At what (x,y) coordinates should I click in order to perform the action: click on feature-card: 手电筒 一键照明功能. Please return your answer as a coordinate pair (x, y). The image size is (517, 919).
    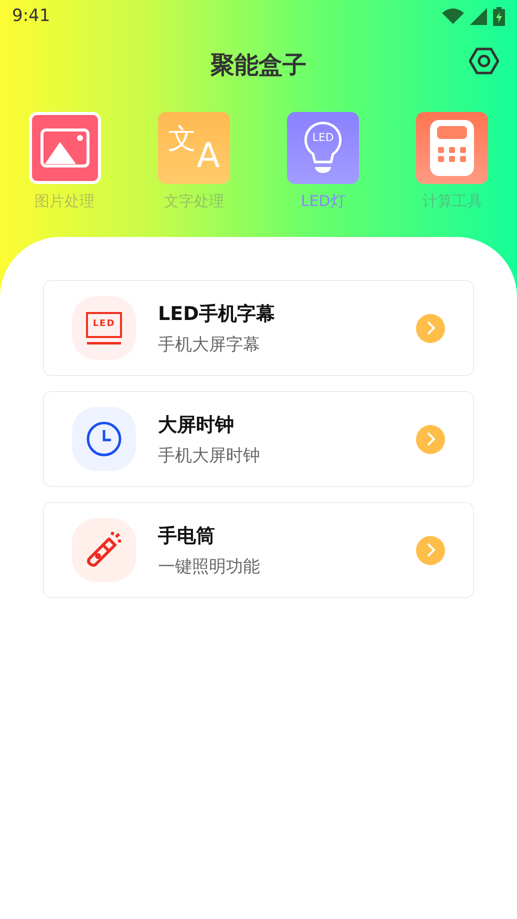
    Looking at the image, I should click on (258, 550).